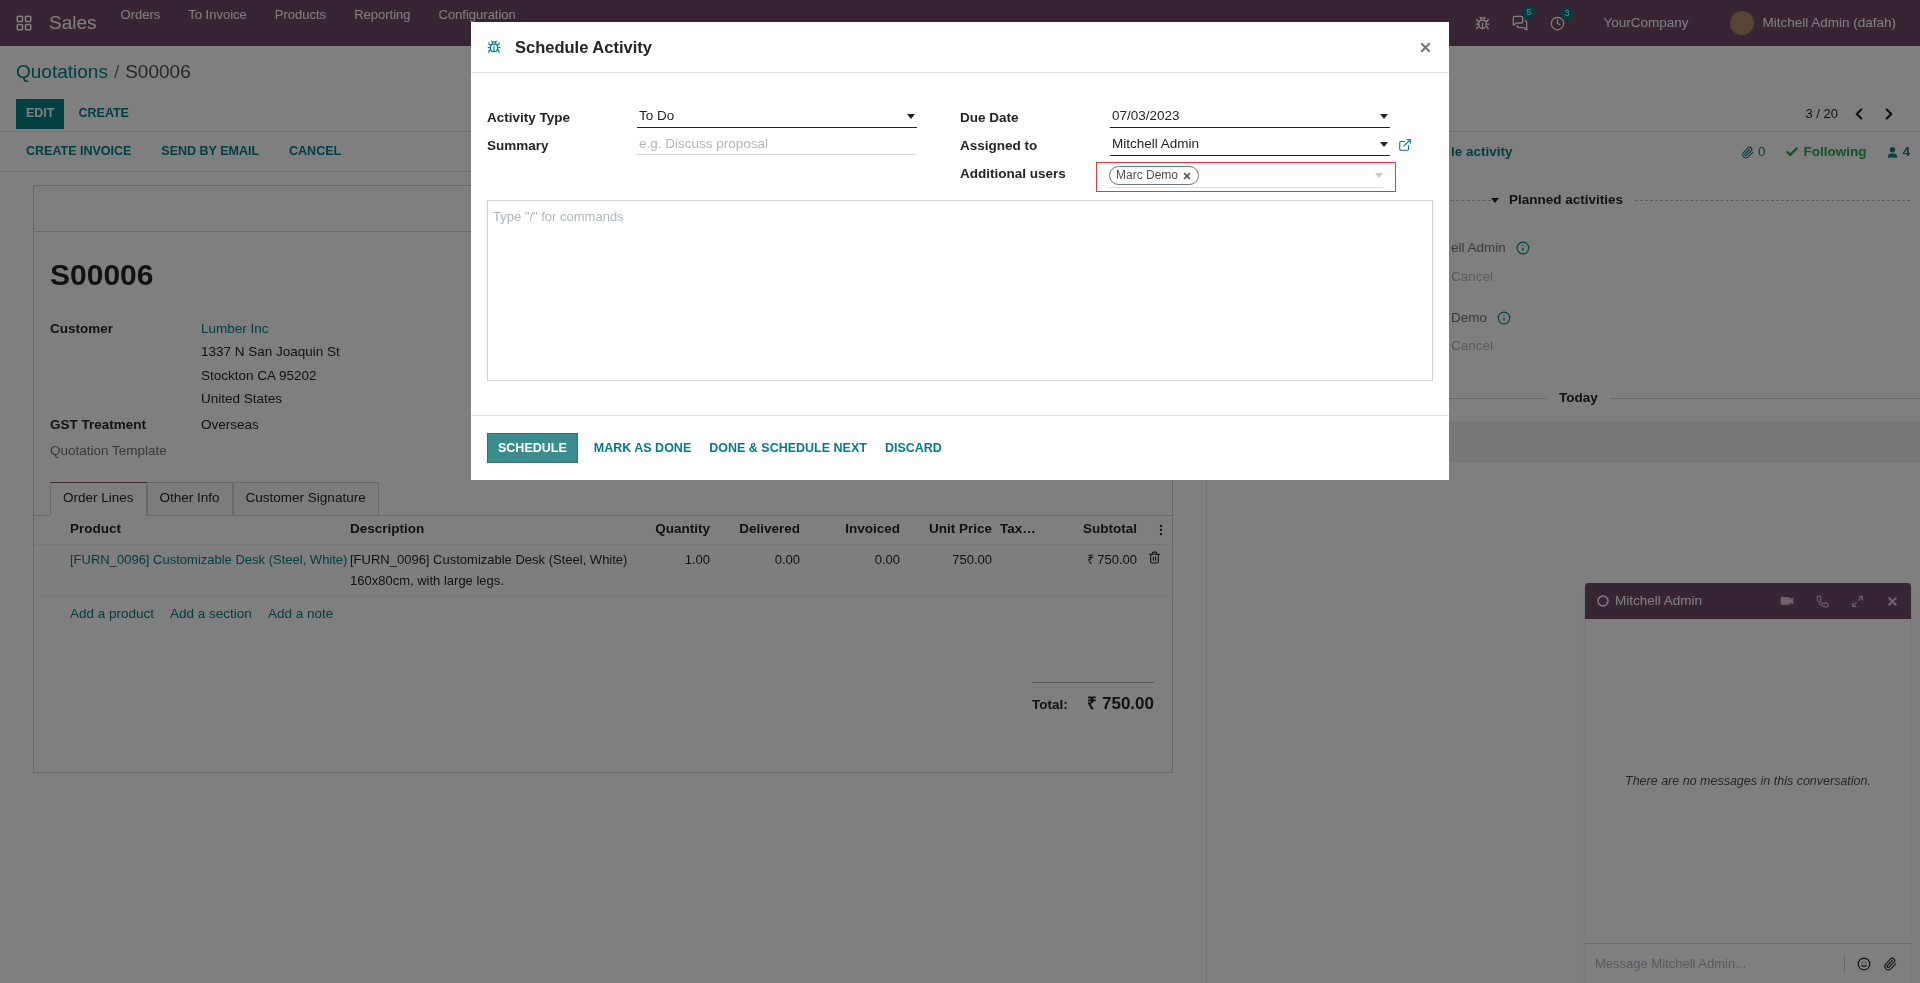  Describe the element at coordinates (1154, 557) in the screenshot. I see `delete-icon` at that location.